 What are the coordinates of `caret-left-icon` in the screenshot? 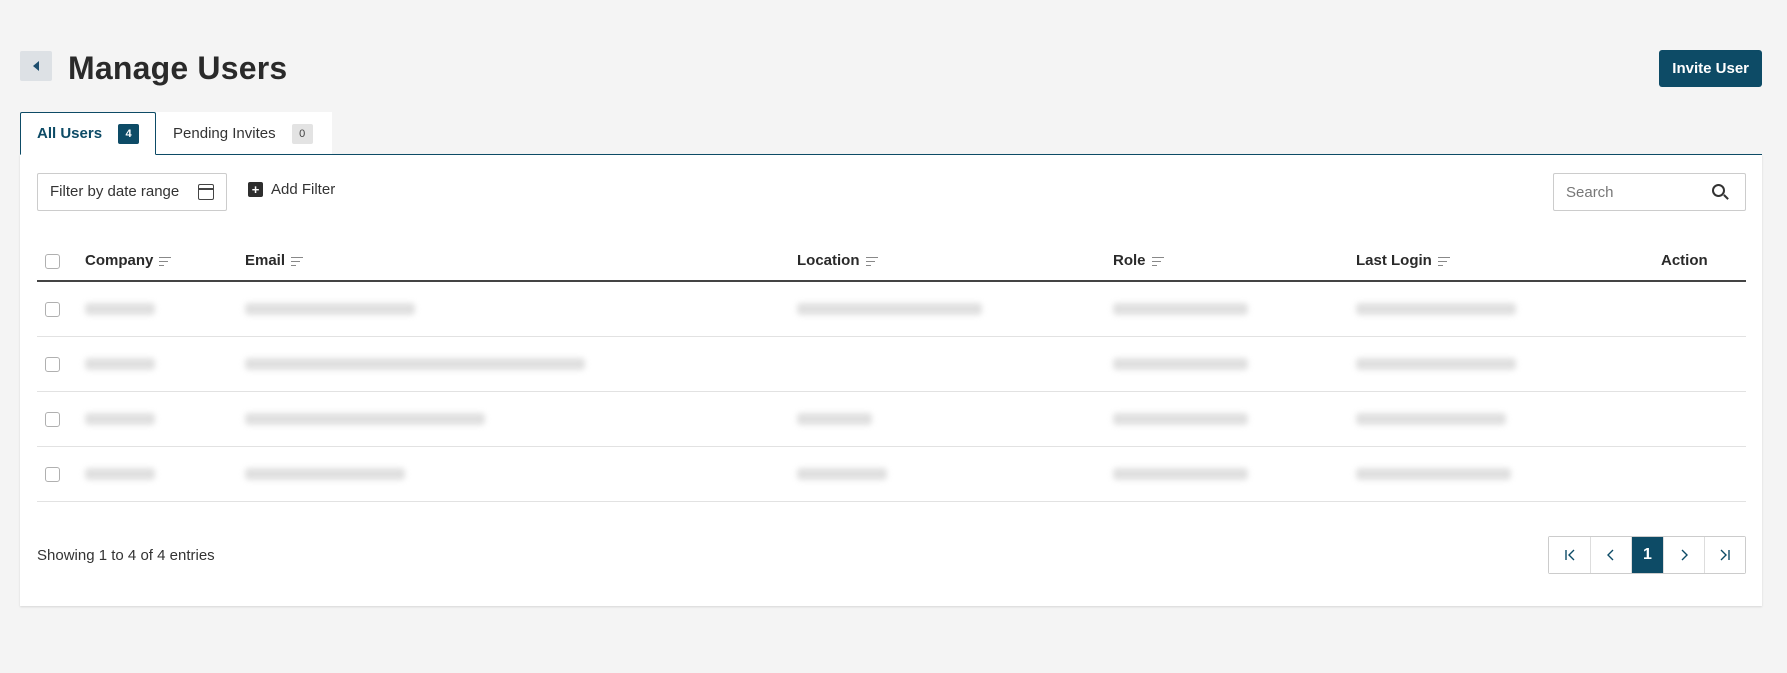 It's located at (36, 66).